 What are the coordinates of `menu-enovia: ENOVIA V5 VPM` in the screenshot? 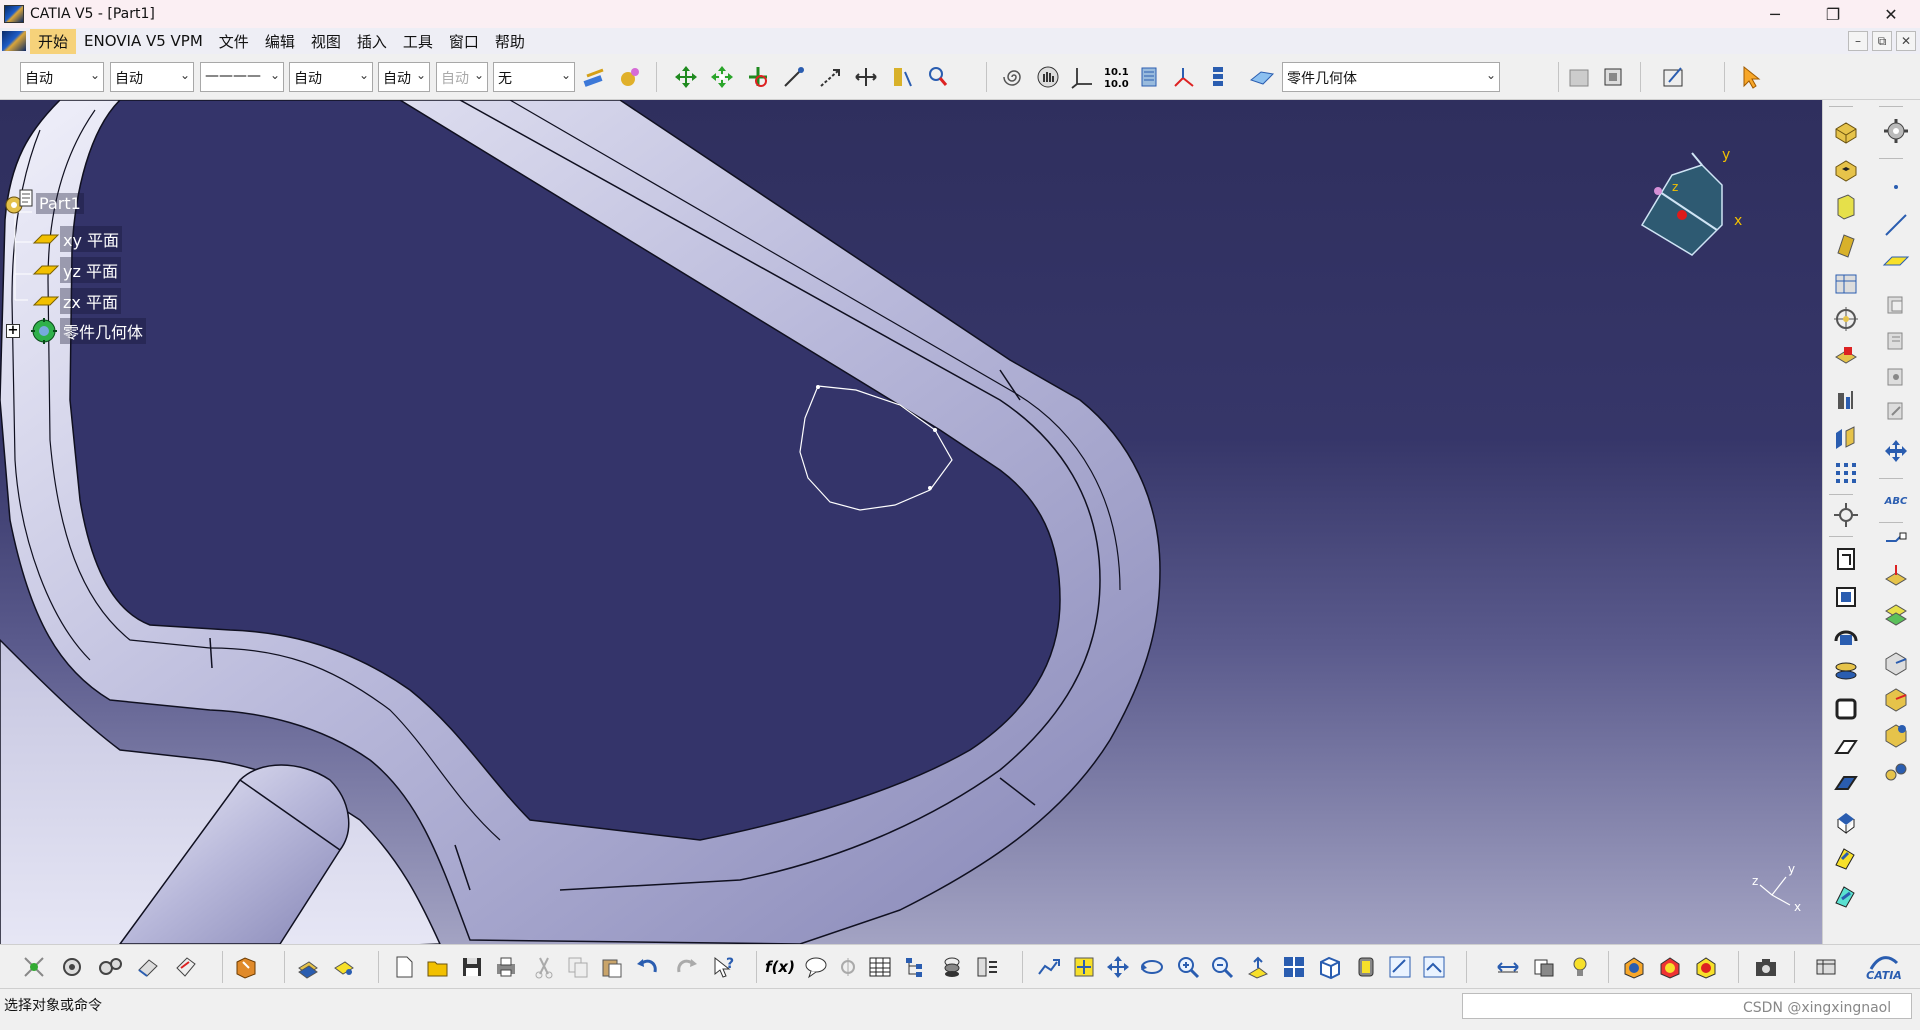 It's located at (143, 41).